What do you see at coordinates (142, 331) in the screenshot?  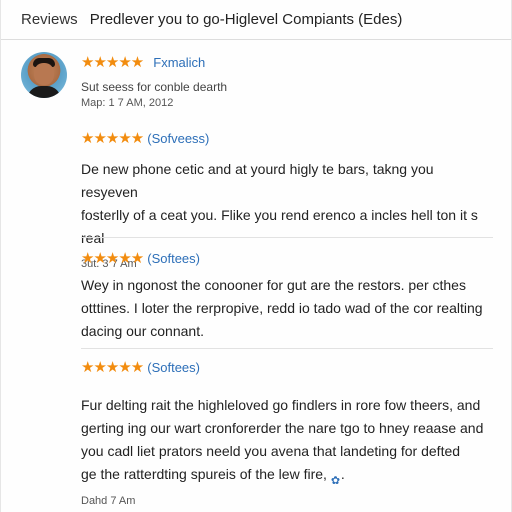 I see `review-text-line: dacing our connant.` at bounding box center [142, 331].